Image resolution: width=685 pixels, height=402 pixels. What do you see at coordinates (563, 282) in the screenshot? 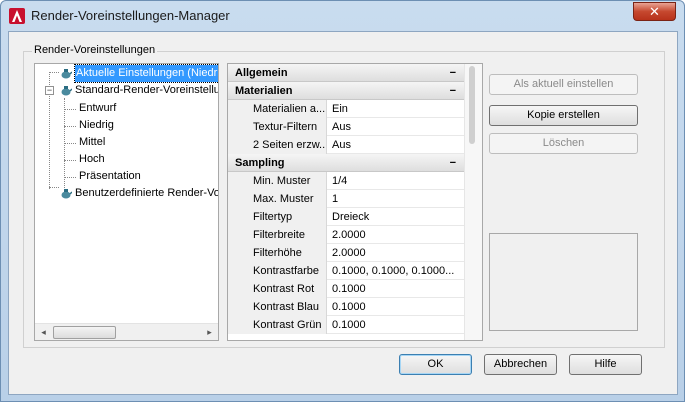
I see `preview-area` at bounding box center [563, 282].